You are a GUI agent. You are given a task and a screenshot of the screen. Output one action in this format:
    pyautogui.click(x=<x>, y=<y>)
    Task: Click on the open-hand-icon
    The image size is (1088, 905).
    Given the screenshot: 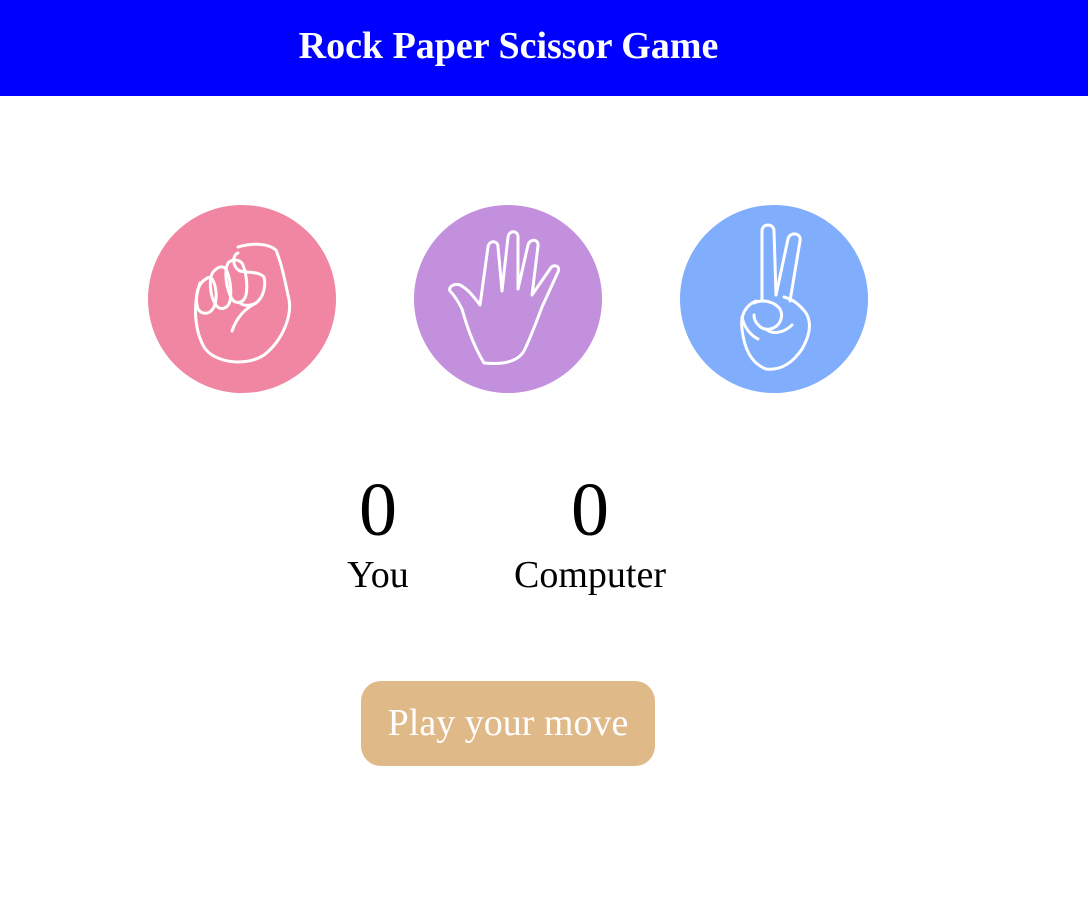 What is the action you would take?
    pyautogui.click(x=504, y=297)
    